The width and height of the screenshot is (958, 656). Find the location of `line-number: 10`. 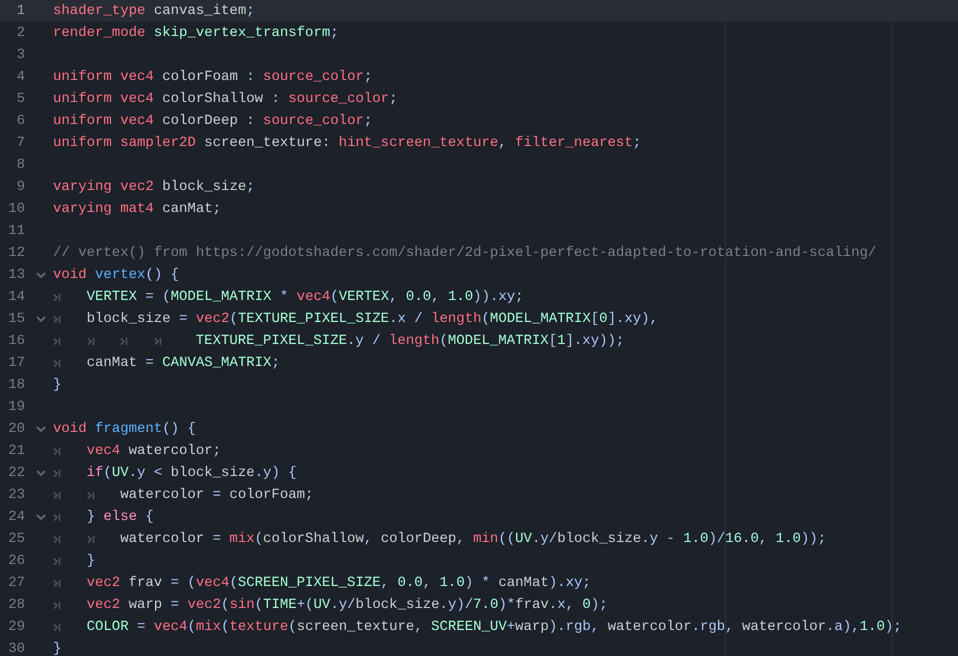

line-number: 10 is located at coordinates (16, 209).